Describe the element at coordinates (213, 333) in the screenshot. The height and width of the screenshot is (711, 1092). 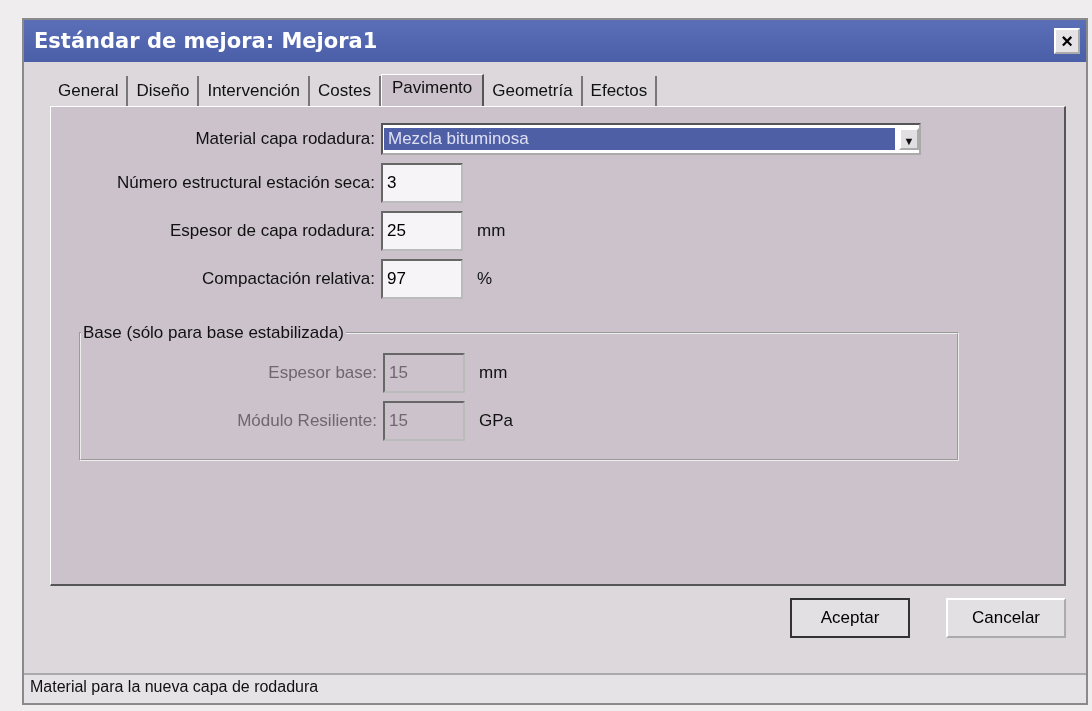
I see `group-title: Base (sólo para base estabilizada)` at that location.